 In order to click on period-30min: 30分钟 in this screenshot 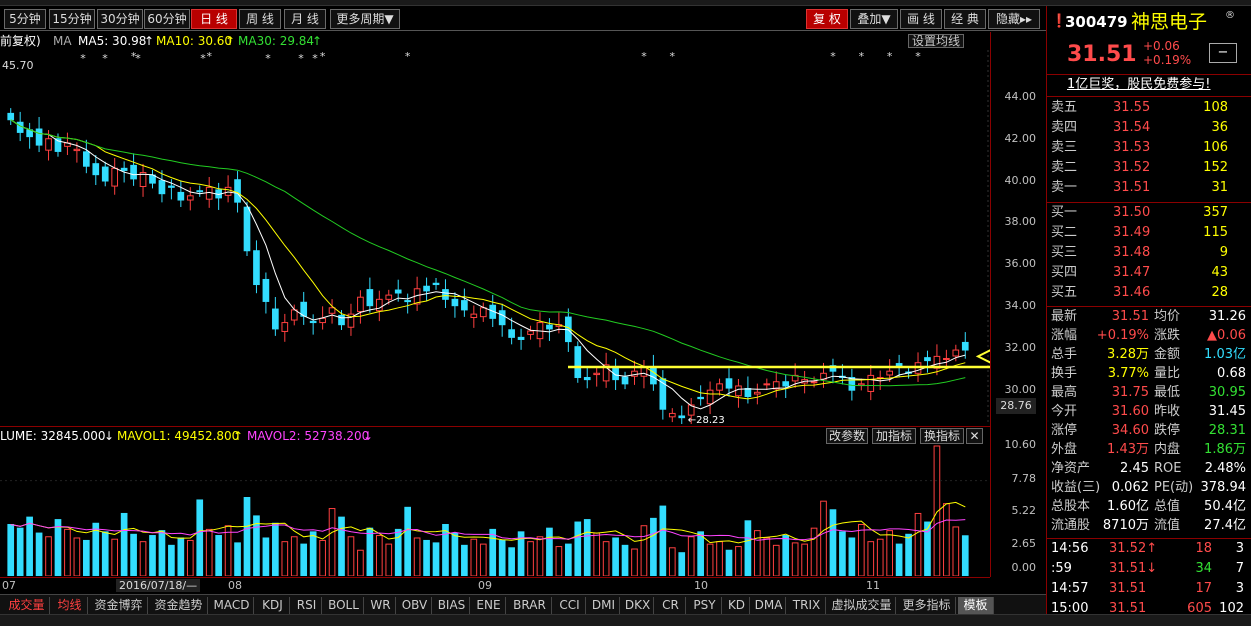, I will do `click(120, 19)`.